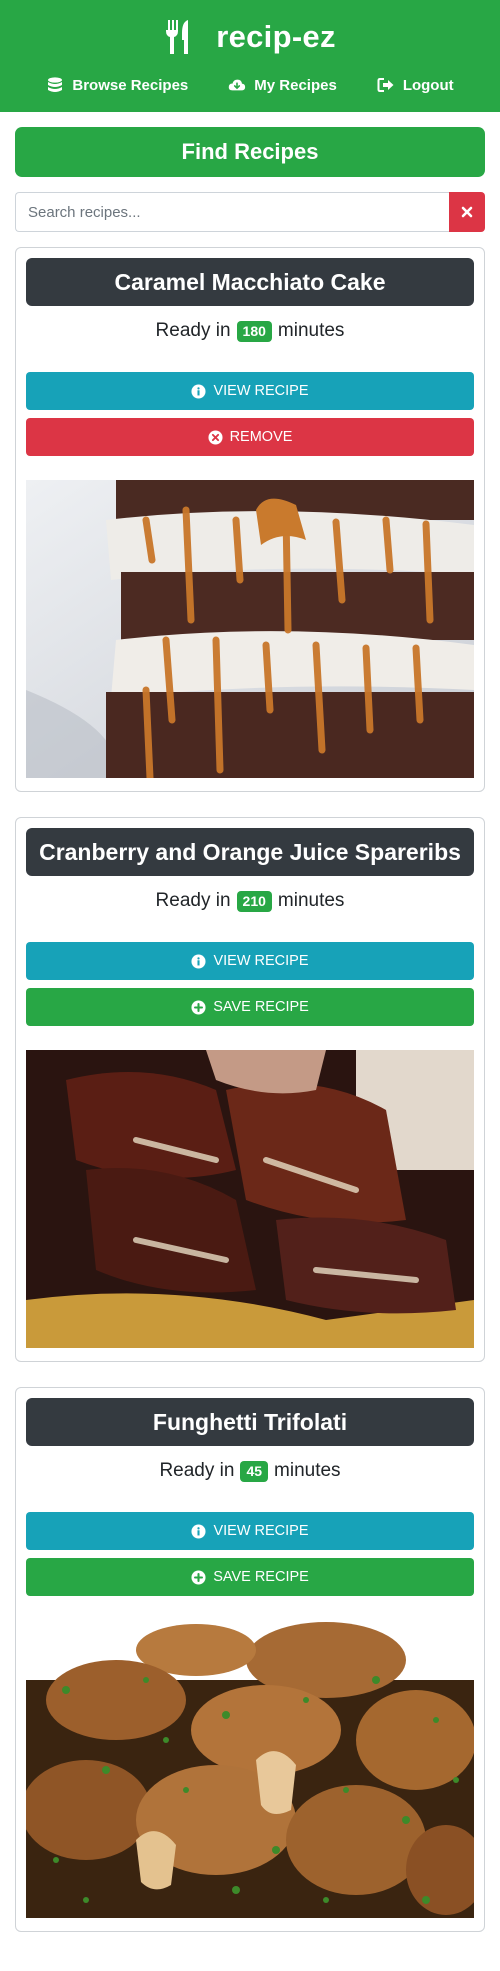 This screenshot has height=1971, width=500. What do you see at coordinates (250, 629) in the screenshot?
I see `recipe-image-caramel-cake` at bounding box center [250, 629].